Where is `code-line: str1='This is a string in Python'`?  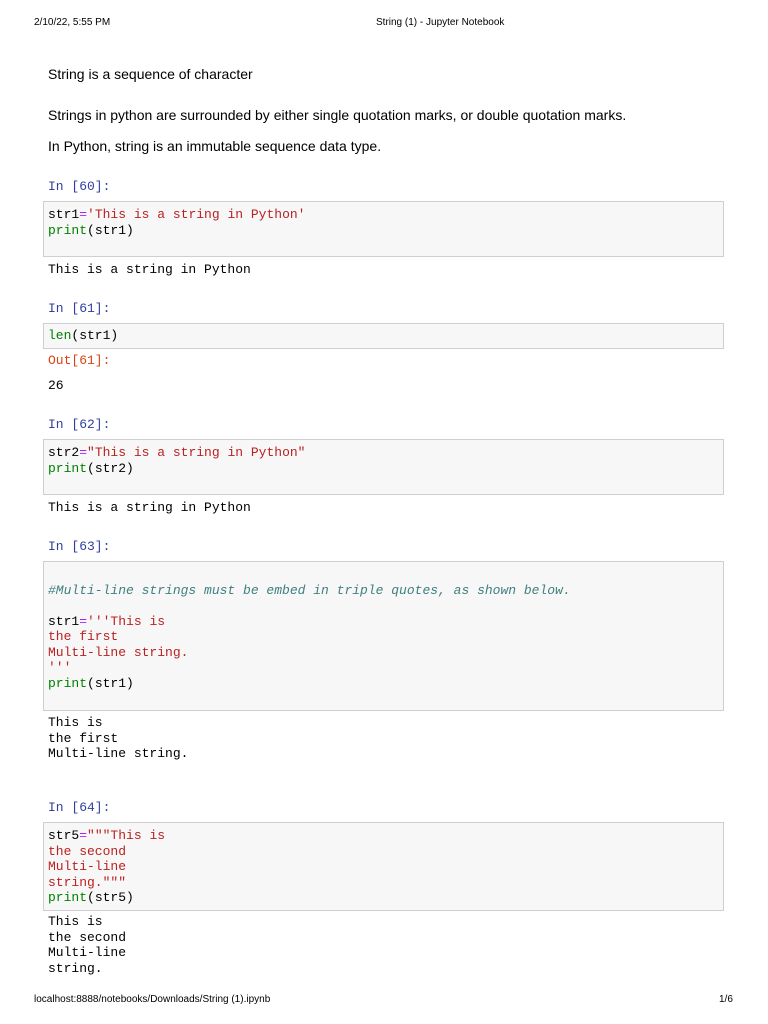
code-line: str1='This is a string in Python' is located at coordinates (383, 215).